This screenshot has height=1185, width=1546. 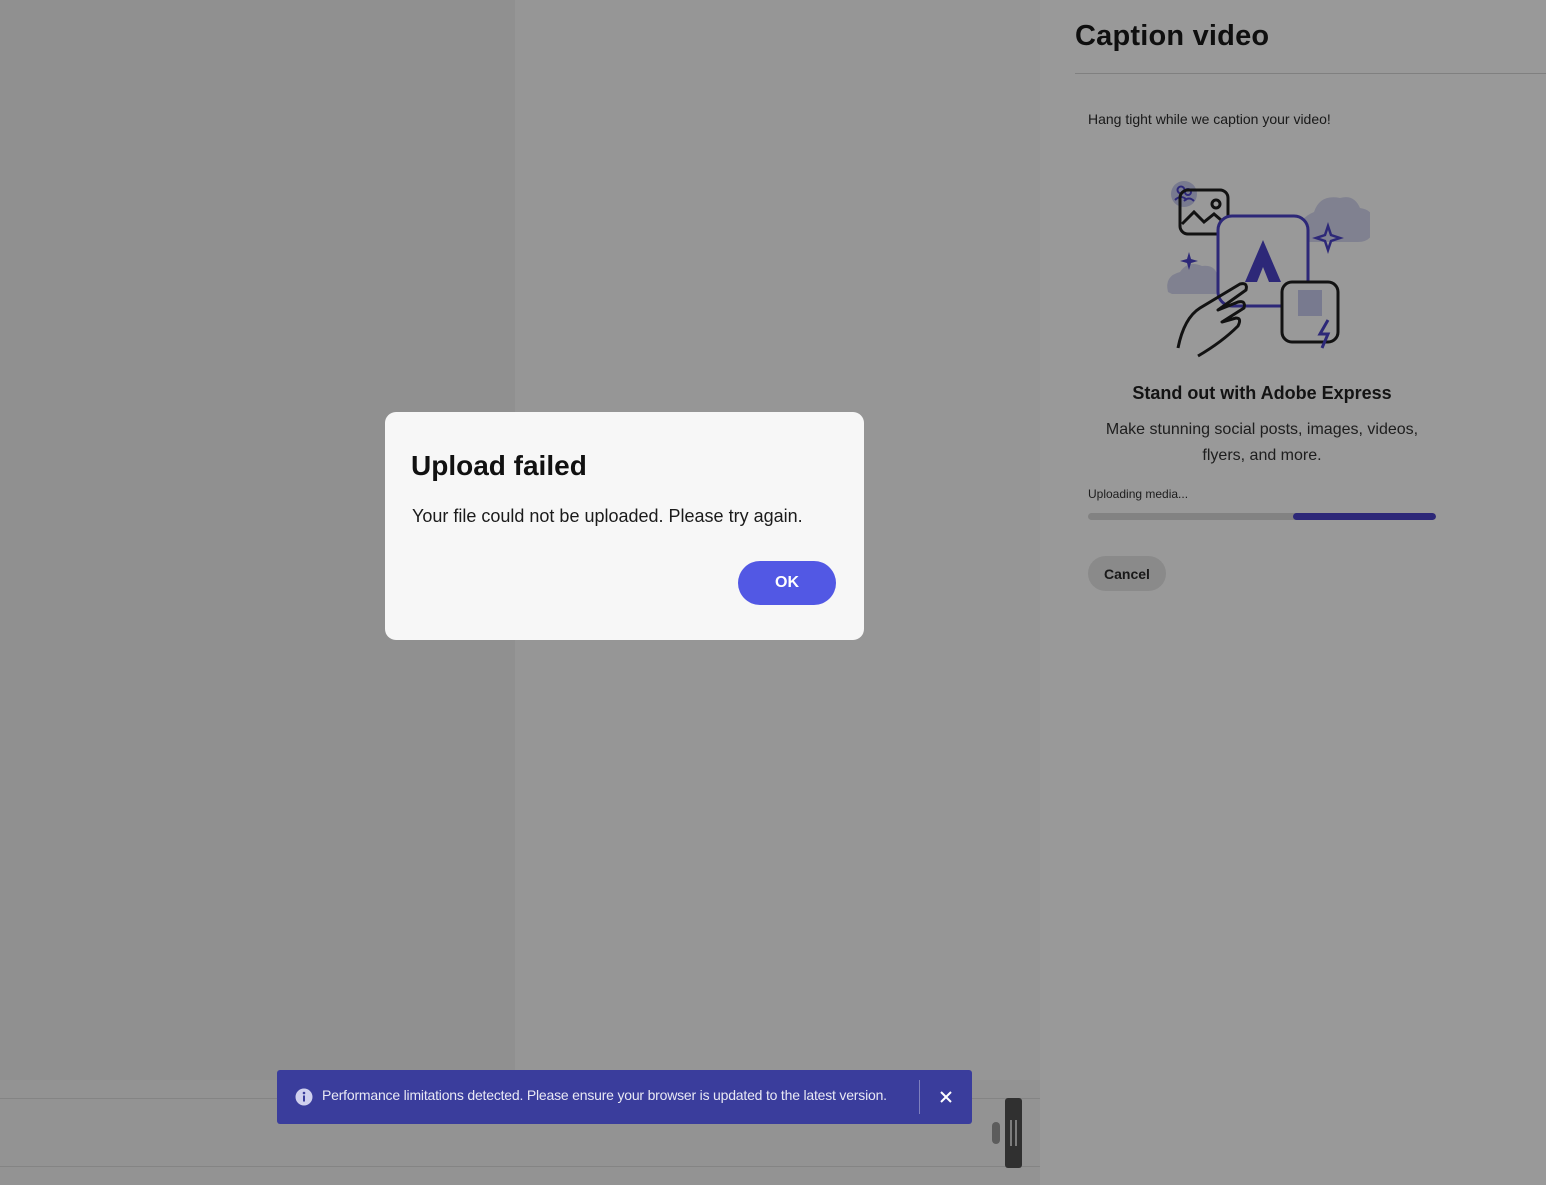 I want to click on ok-button: OK, so click(x=787, y=583).